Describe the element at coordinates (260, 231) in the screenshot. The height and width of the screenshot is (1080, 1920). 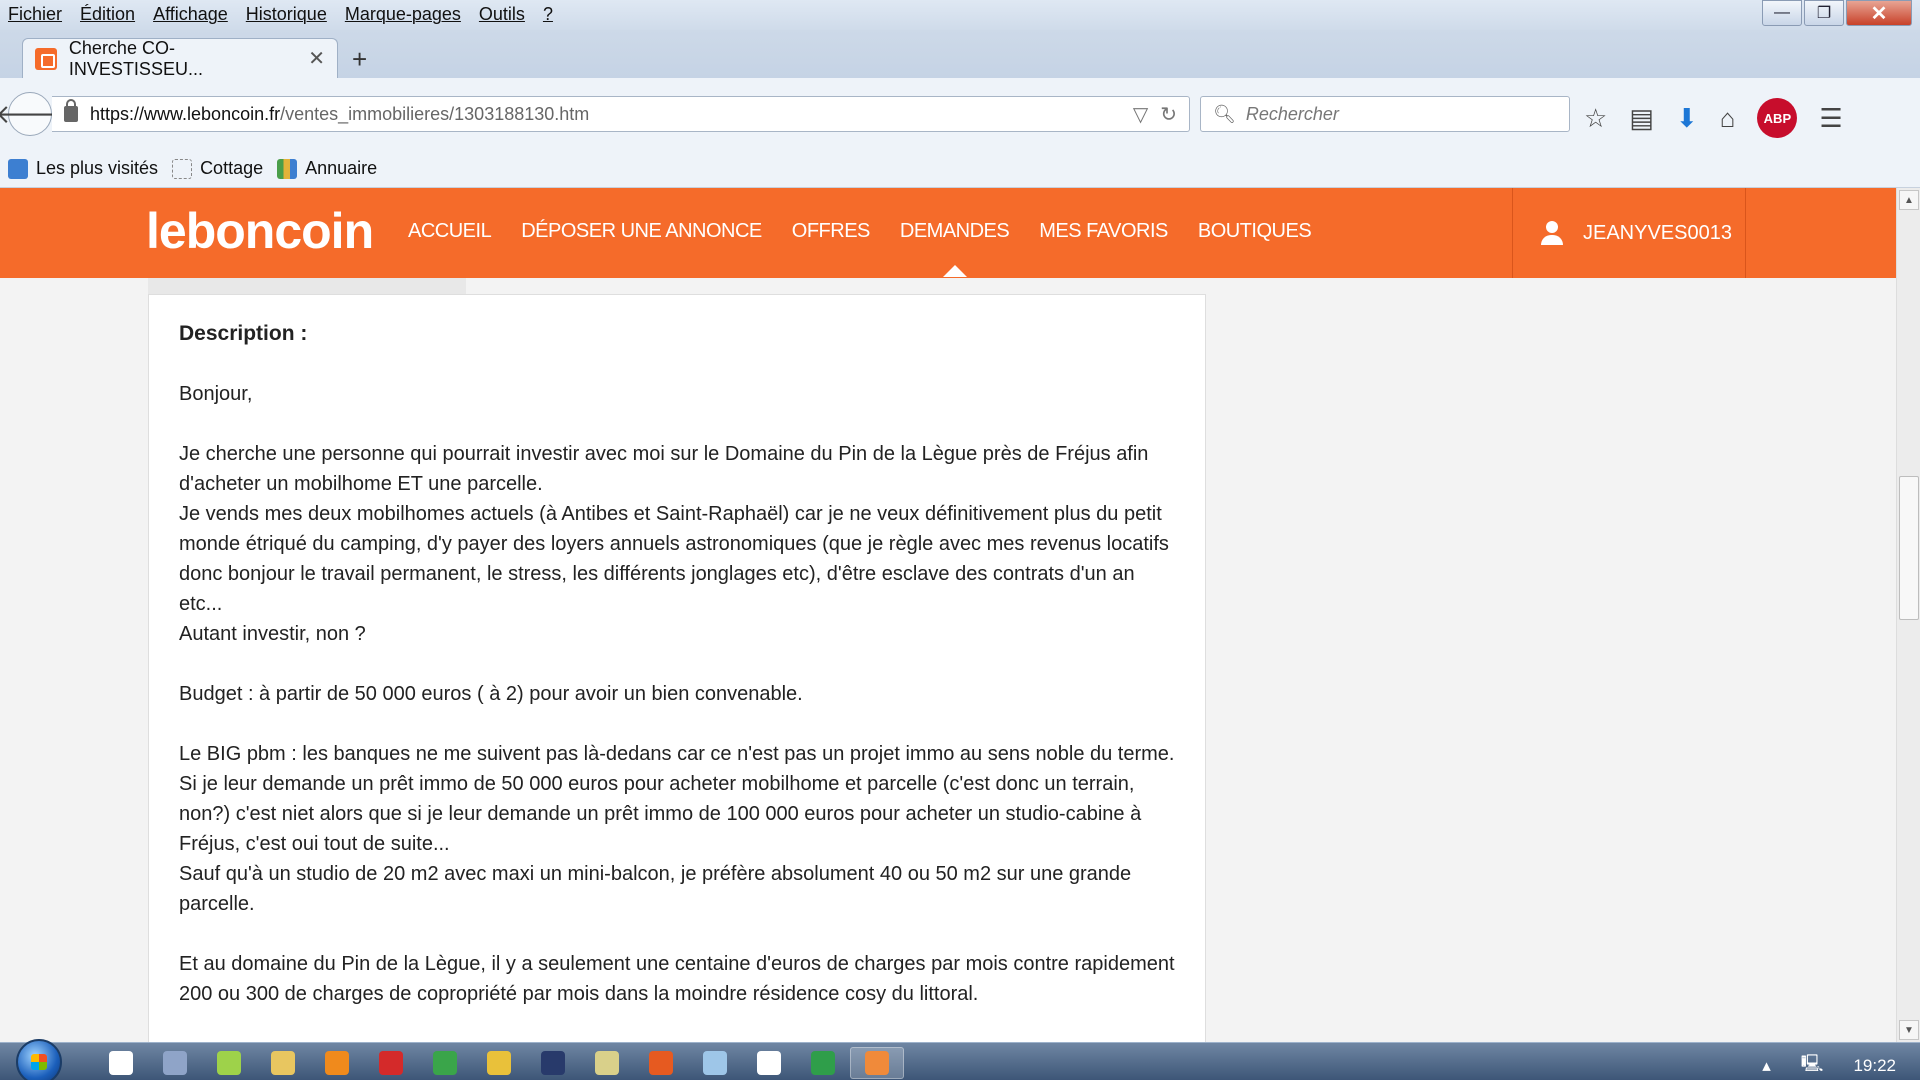
I see `site-logo: leboncoin` at that location.